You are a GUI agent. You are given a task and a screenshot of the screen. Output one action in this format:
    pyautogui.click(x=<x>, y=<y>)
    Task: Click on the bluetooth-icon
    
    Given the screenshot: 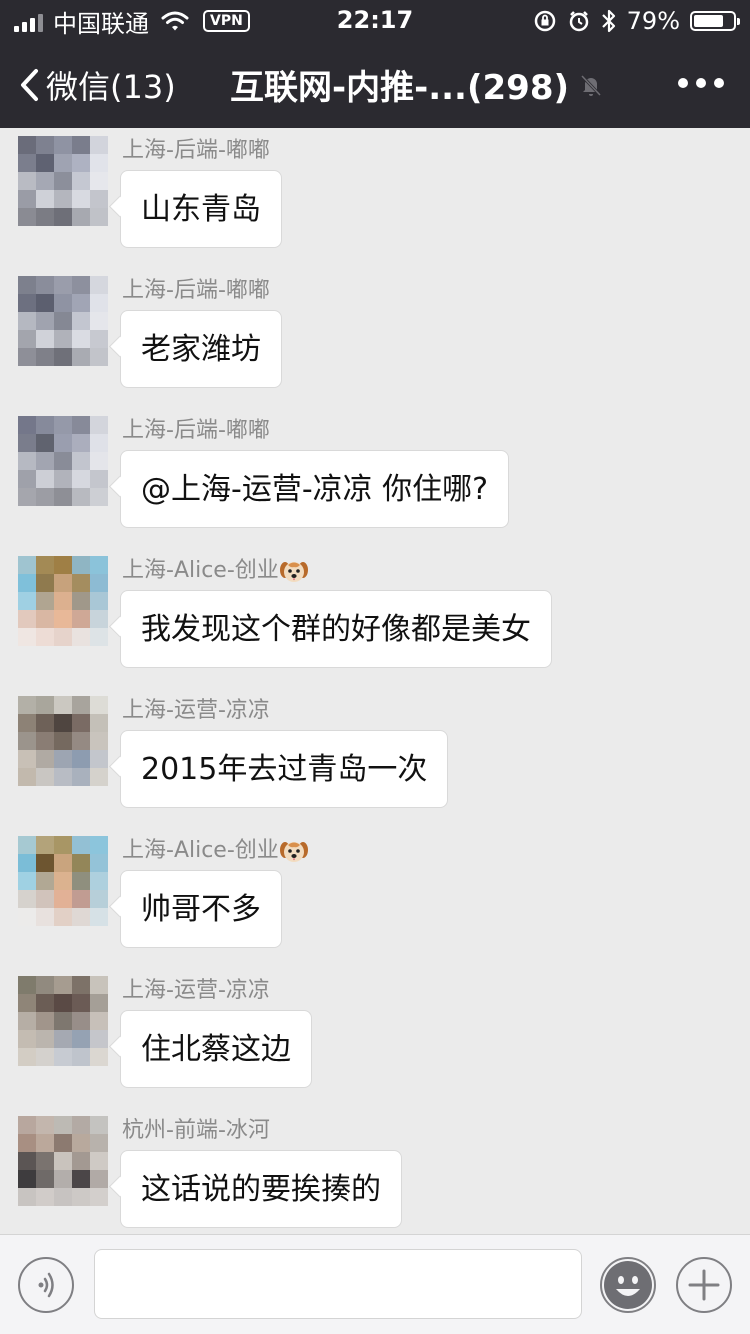 What is the action you would take?
    pyautogui.click(x=608, y=21)
    